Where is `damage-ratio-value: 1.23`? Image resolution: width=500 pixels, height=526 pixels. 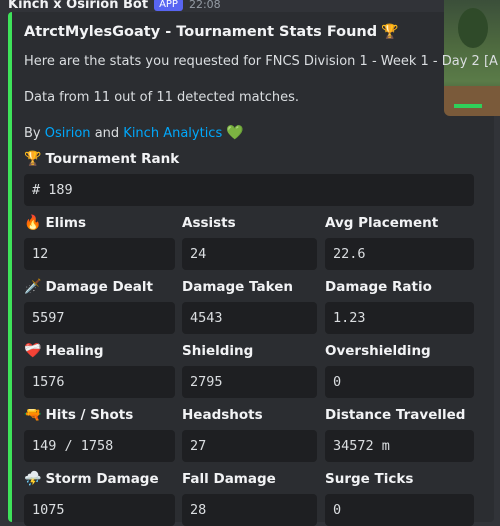 damage-ratio-value: 1.23 is located at coordinates (399, 318).